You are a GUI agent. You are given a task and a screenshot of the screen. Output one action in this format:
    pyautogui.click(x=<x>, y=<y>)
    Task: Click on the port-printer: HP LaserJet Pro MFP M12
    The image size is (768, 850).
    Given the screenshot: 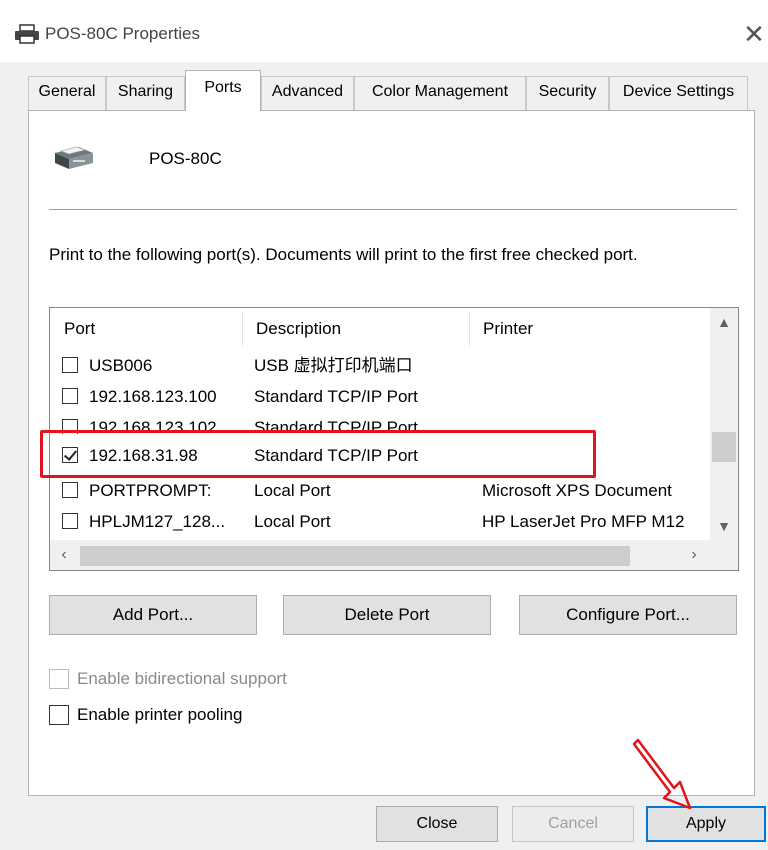 What is the action you would take?
    pyautogui.click(x=583, y=521)
    